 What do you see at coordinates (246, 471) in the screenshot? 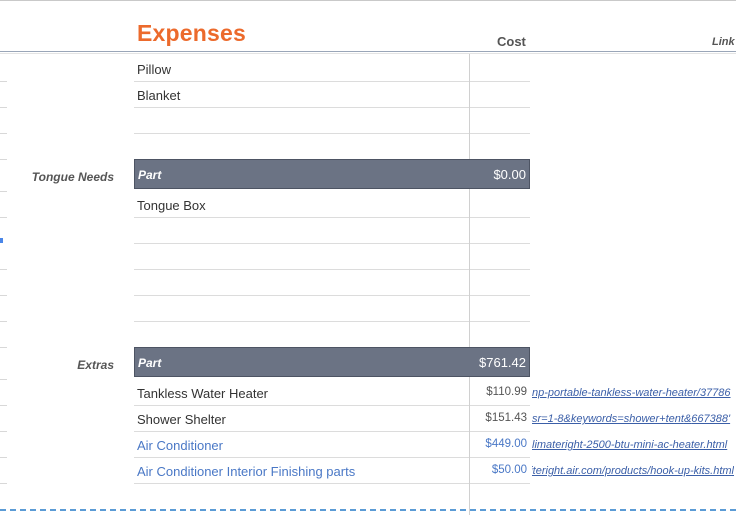
I see `item-name-link: Air Conditioner Interior Finishing parts` at bounding box center [246, 471].